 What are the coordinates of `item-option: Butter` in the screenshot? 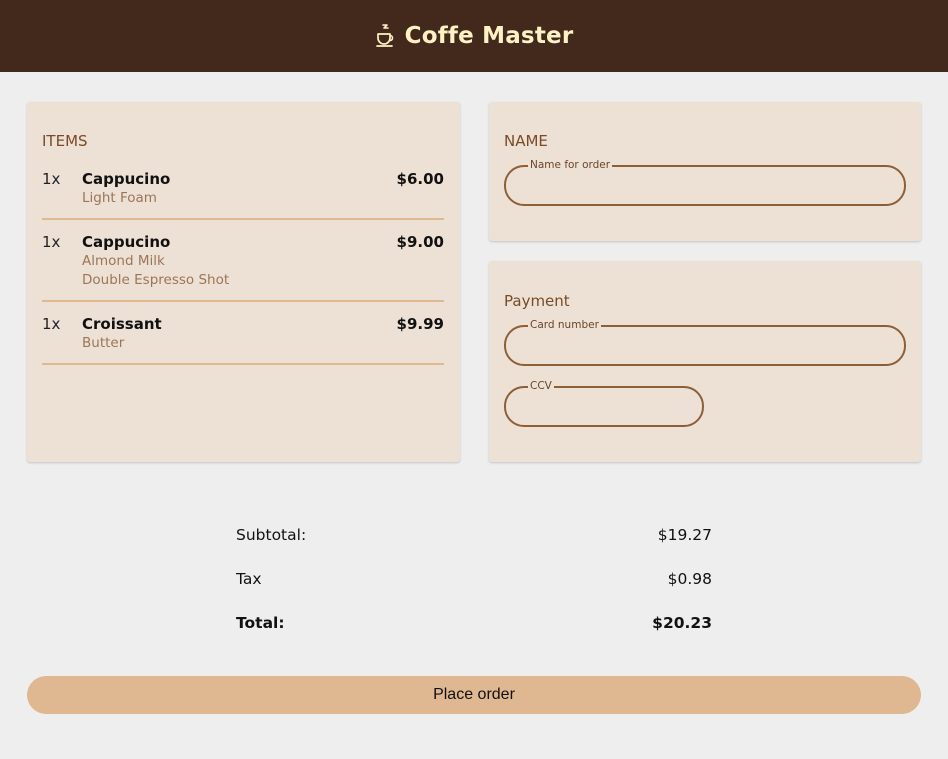 It's located at (103, 343).